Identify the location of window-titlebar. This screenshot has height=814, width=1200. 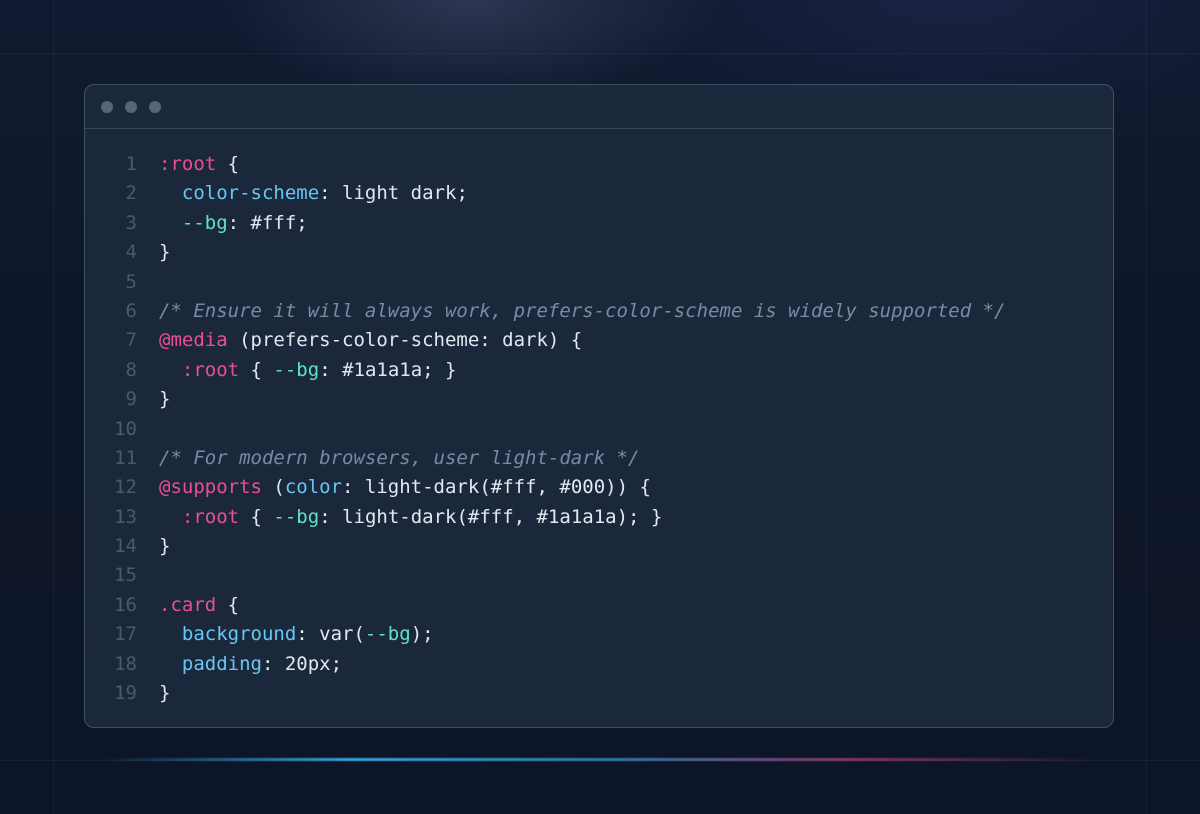
(599, 107).